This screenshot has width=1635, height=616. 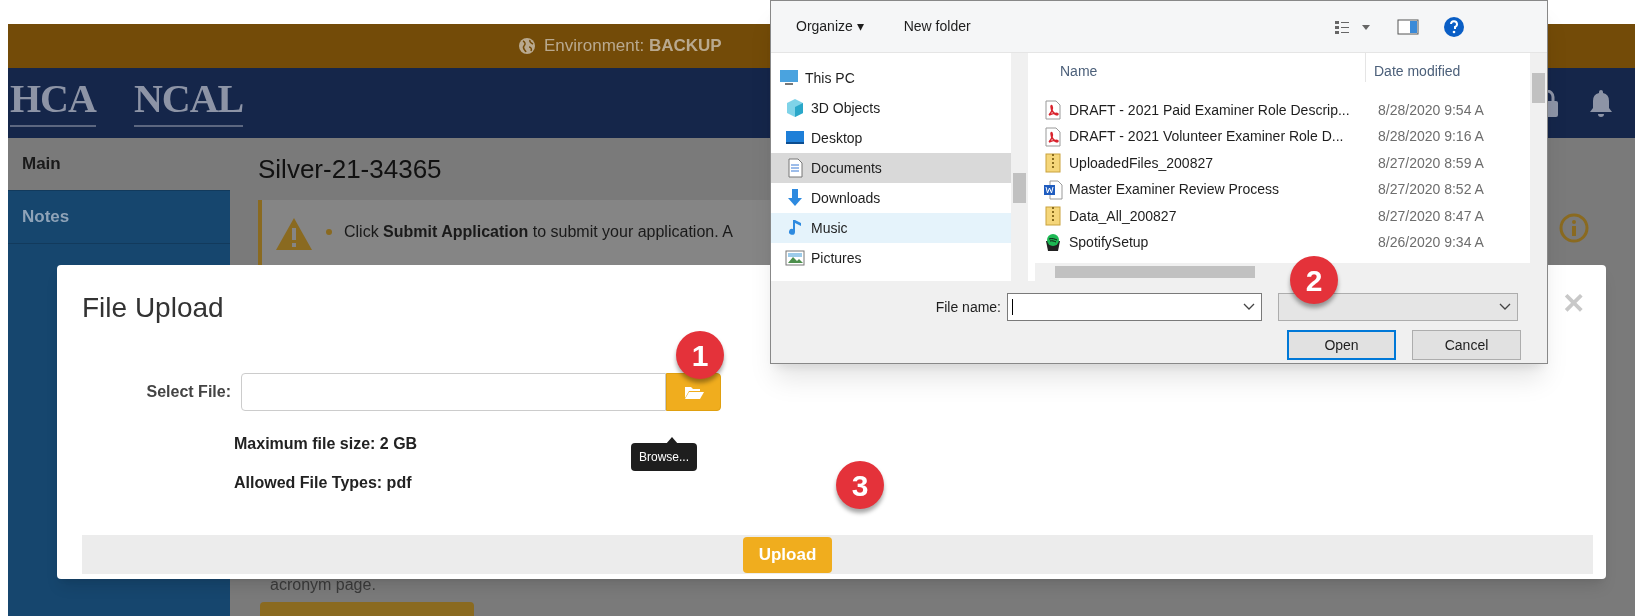 What do you see at coordinates (1341, 345) in the screenshot?
I see `dialog-button: Open` at bounding box center [1341, 345].